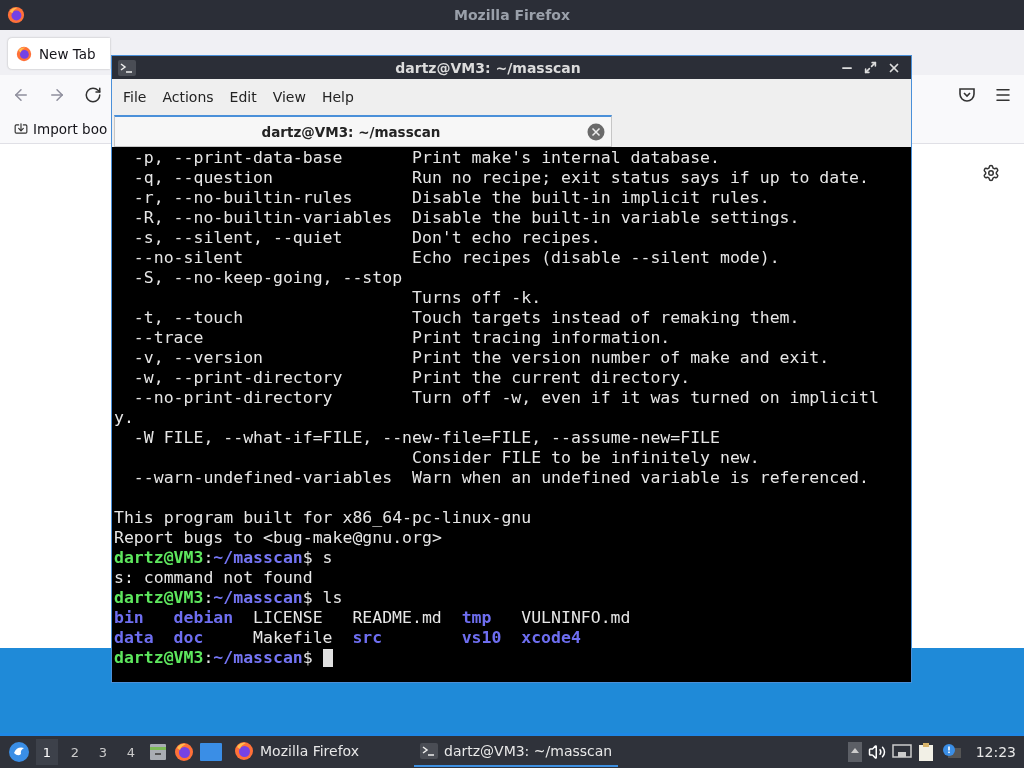 The width and height of the screenshot is (1024, 768). I want to click on terminal-line: Turns off -k., so click(476, 298).